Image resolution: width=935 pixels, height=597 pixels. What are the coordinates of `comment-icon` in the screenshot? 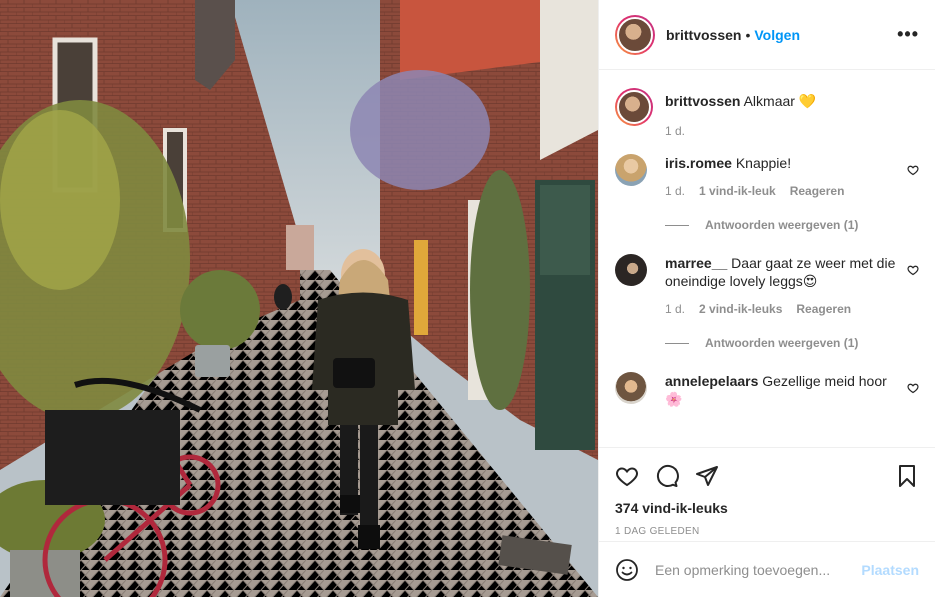 It's located at (667, 476).